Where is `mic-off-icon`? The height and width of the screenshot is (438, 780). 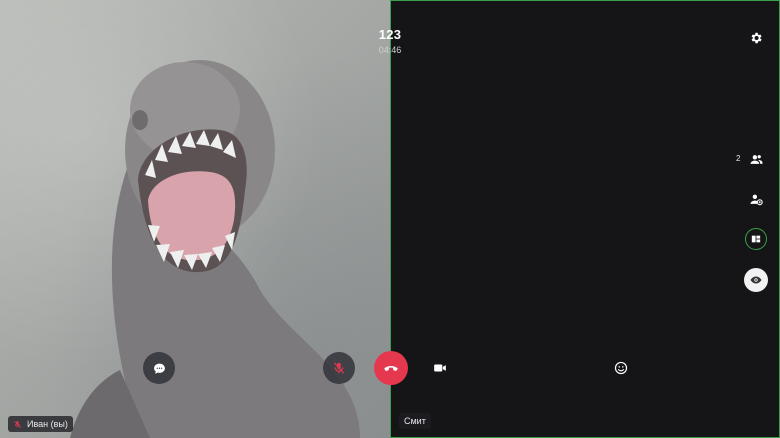 mic-off-icon is located at coordinates (339, 368).